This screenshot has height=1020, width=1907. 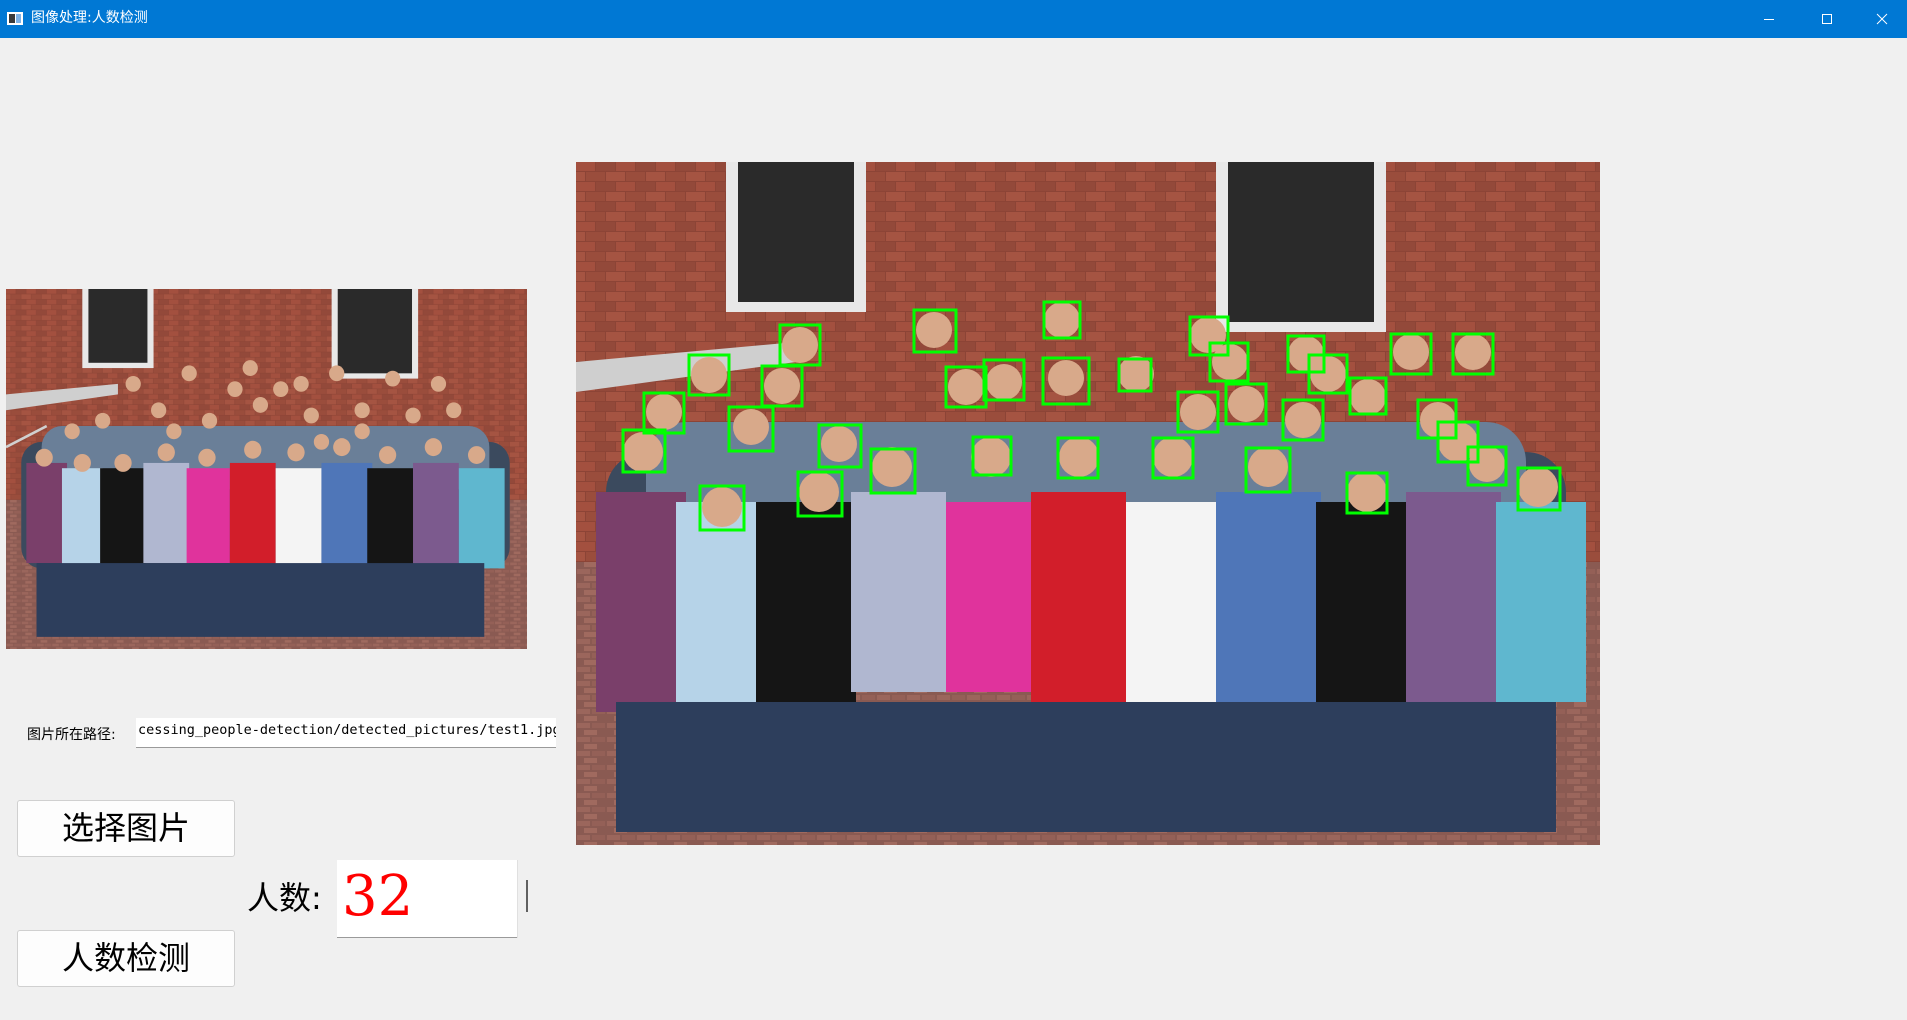 I want to click on maximize-button, so click(x=1827, y=19).